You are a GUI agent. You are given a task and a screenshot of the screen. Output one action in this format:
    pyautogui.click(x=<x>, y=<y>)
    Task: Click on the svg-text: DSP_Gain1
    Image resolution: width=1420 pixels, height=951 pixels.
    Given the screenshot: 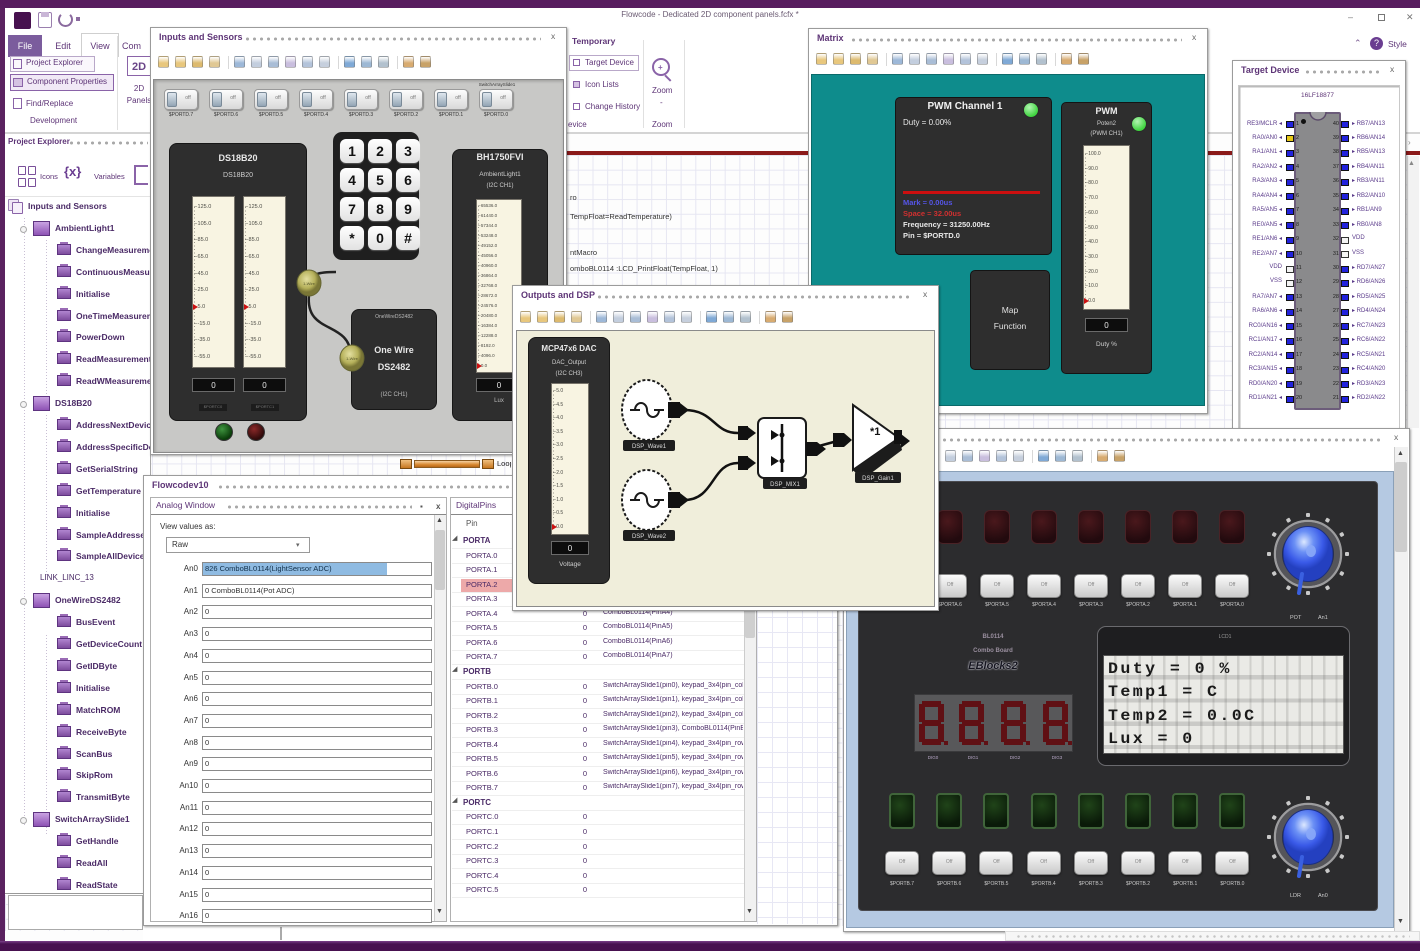 What is the action you would take?
    pyautogui.click(x=878, y=479)
    